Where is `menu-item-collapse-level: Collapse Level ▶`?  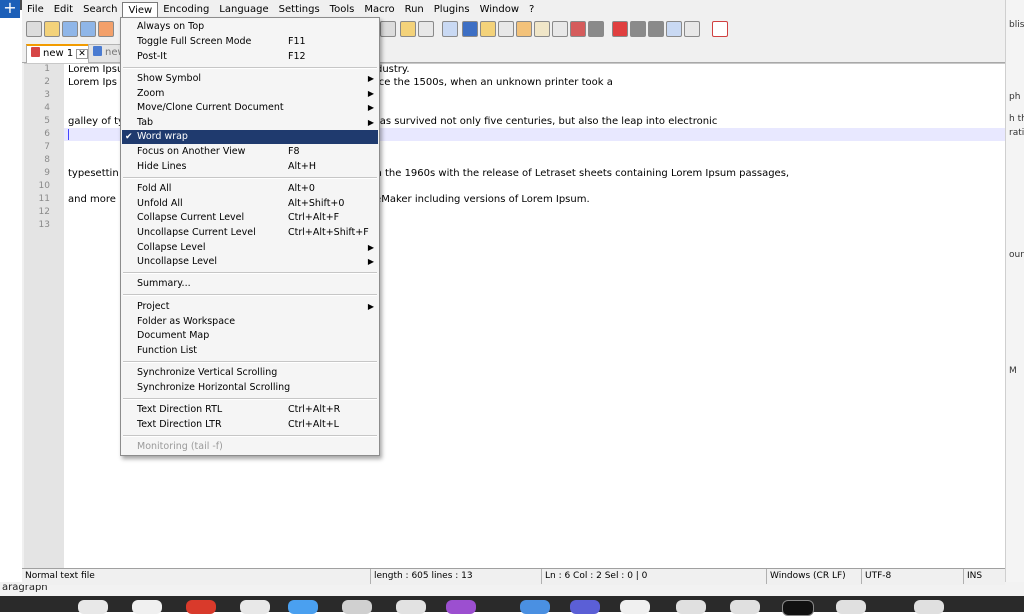 menu-item-collapse-level: Collapse Level ▶ is located at coordinates (250, 248).